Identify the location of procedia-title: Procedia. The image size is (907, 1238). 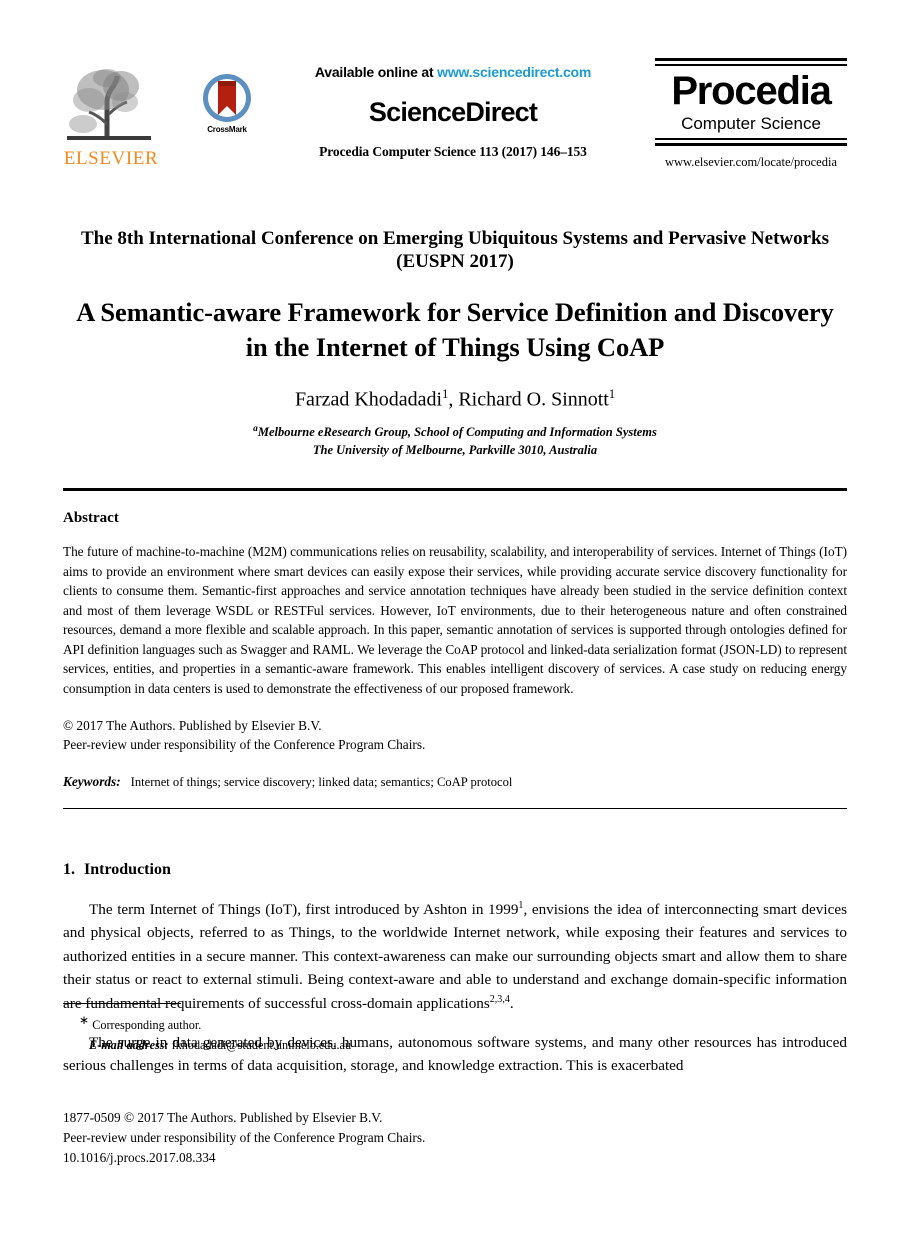
(751, 91).